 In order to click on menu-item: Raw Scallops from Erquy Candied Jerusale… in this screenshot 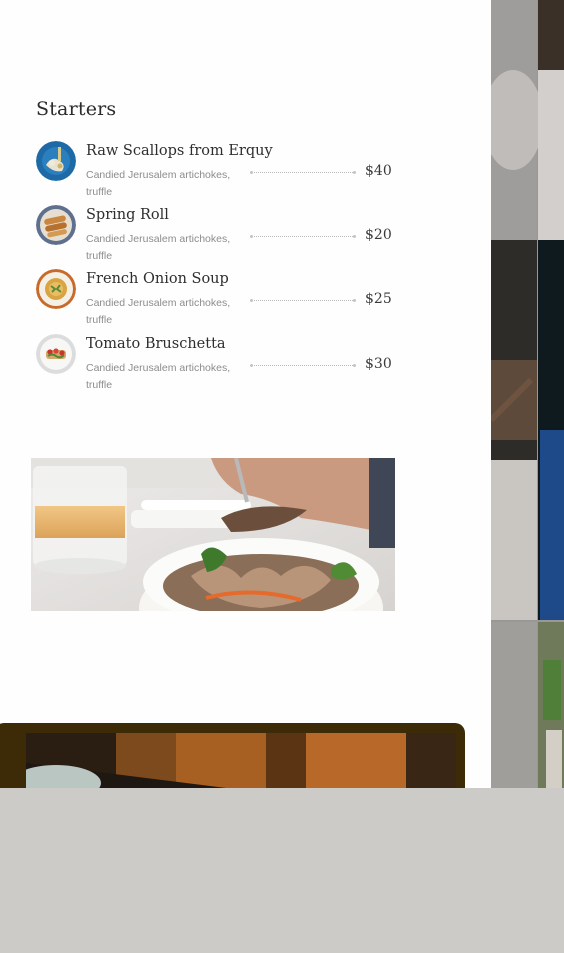, I will do `click(216, 170)`.